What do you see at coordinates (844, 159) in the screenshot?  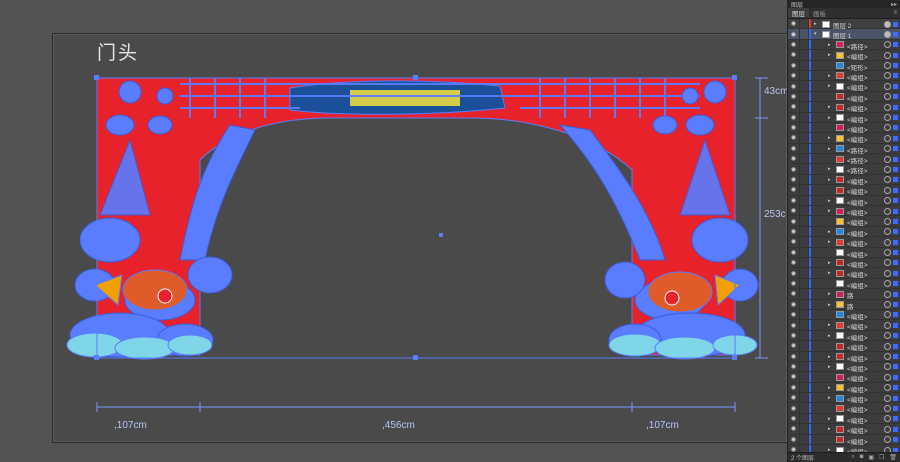 I see `sublayer-row: ◉ <路径>` at bounding box center [844, 159].